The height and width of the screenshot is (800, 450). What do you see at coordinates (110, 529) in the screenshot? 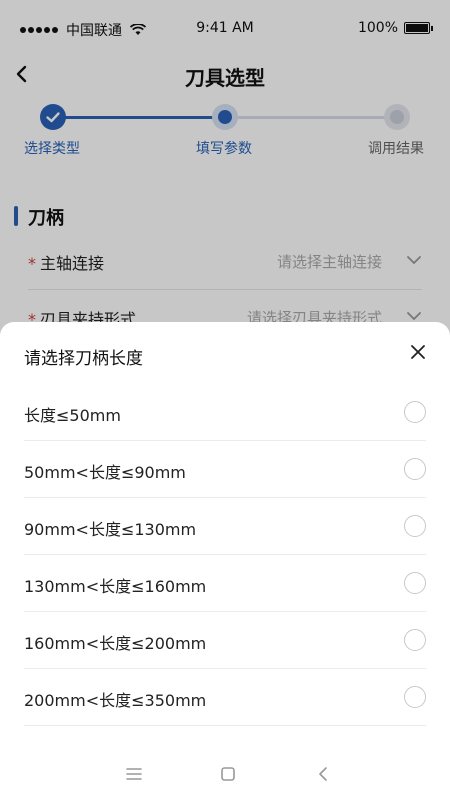
I see `option-label: 90mm<长度≤130mm` at bounding box center [110, 529].